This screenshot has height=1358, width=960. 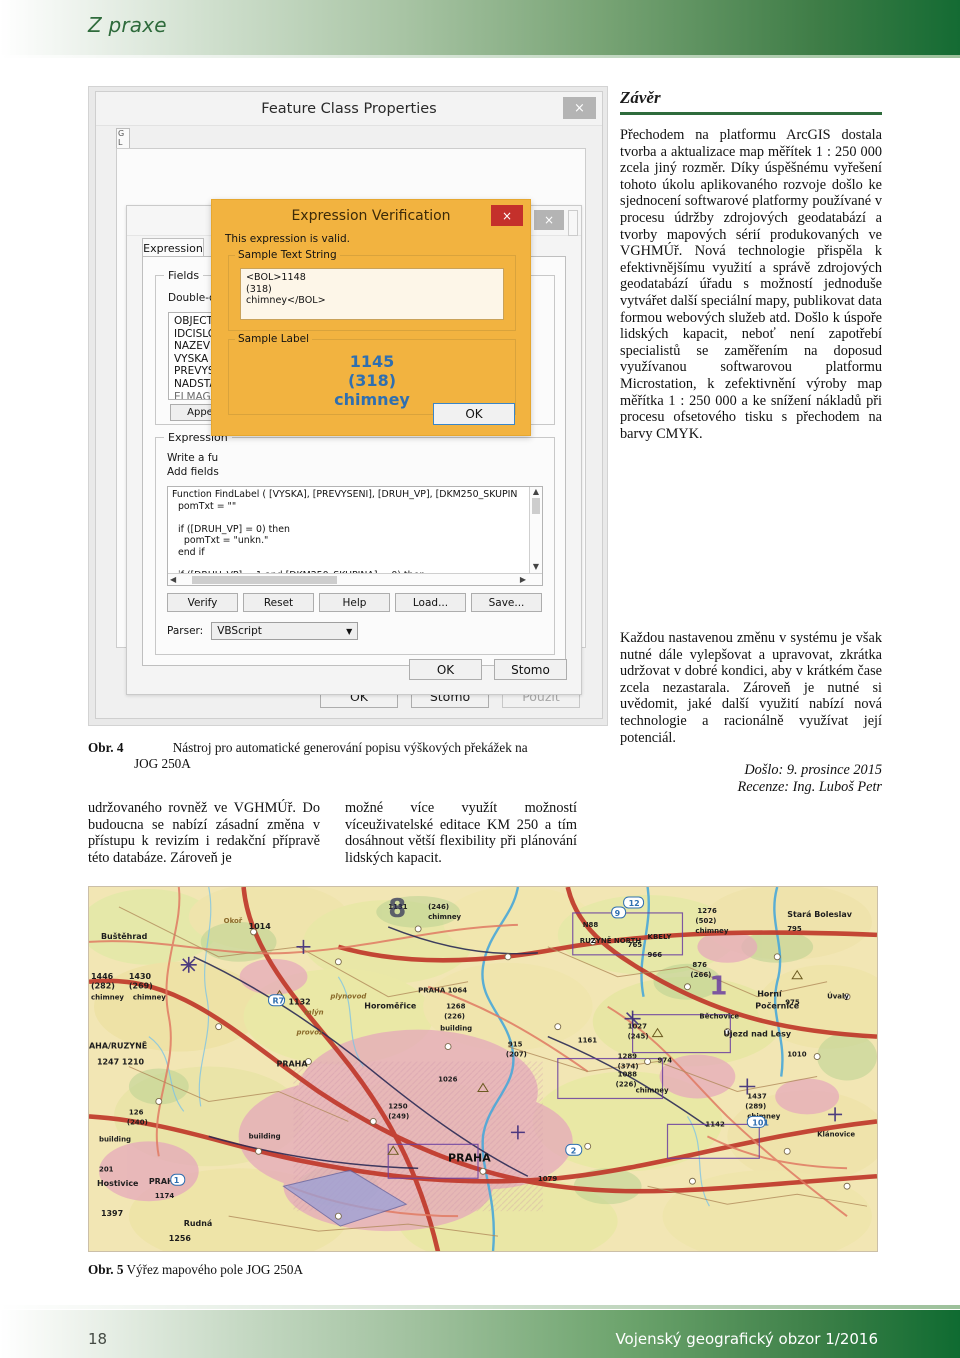 What do you see at coordinates (202, 602) in the screenshot?
I see `verify-button: Verify` at bounding box center [202, 602].